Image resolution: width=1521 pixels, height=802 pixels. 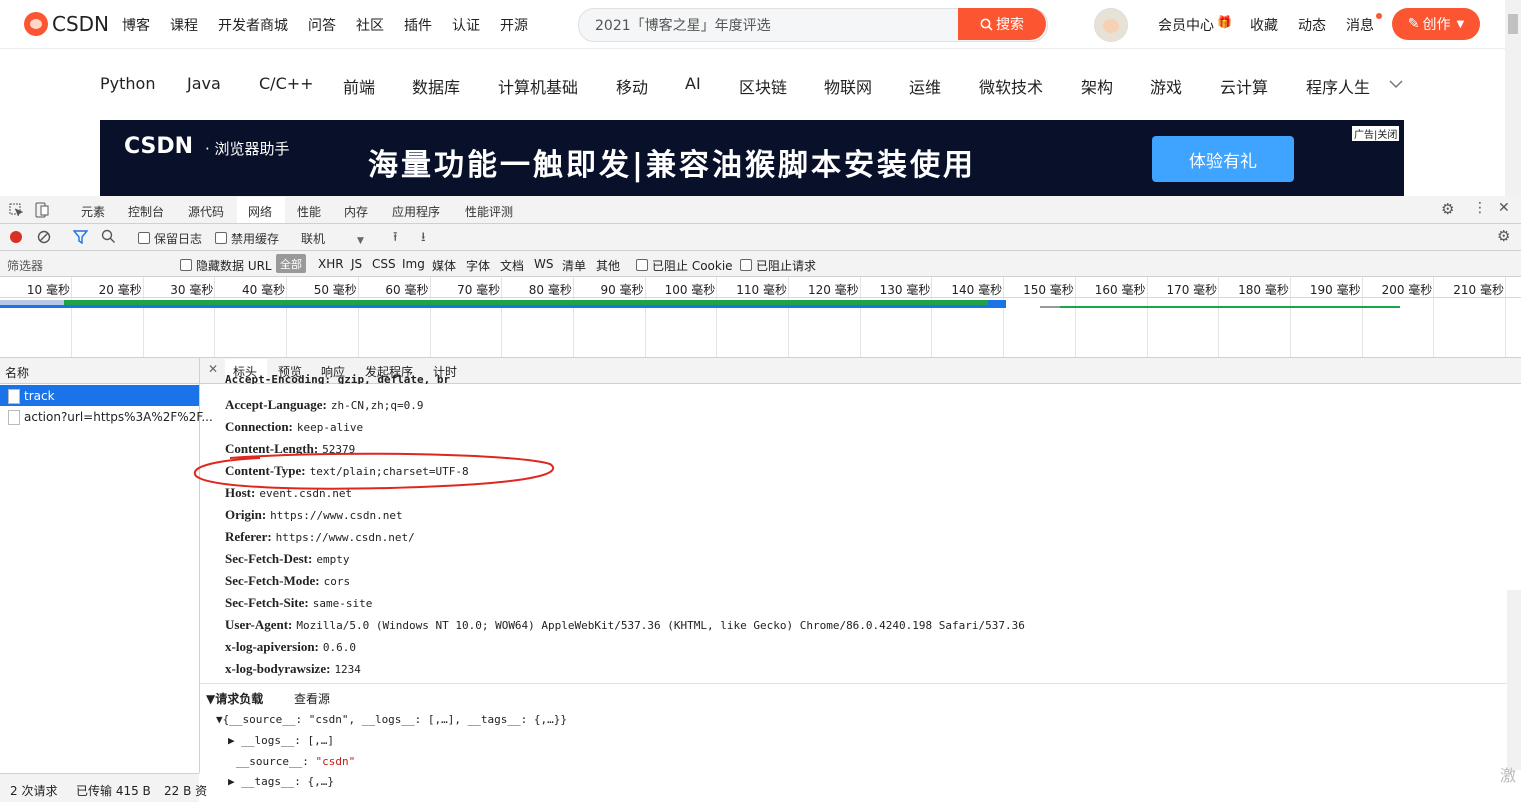 I want to click on filter-xhr: XHR, so click(x=331, y=264).